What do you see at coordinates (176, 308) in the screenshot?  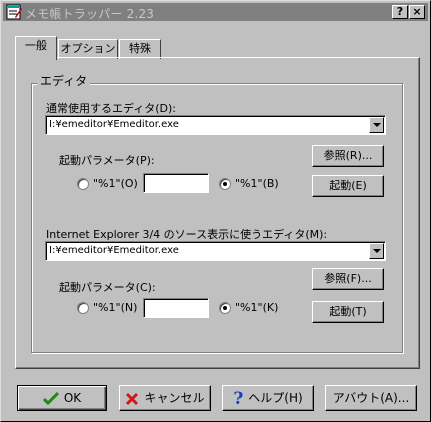 I see `ie-param-input` at bounding box center [176, 308].